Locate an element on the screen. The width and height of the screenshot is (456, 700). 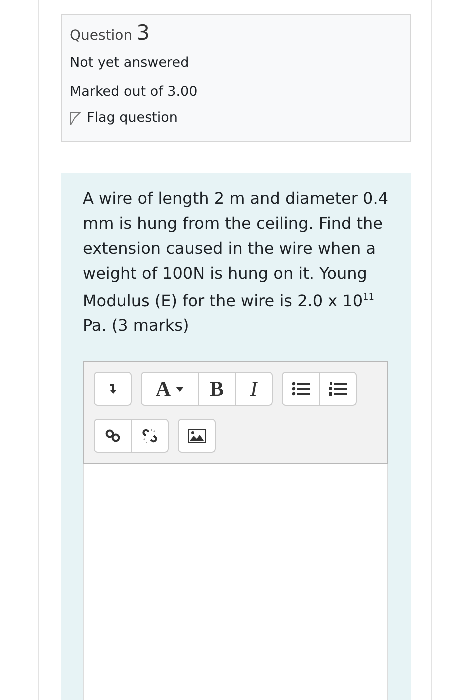
question-text: A wire of length 2 m and diameter 0.4 mm is hung from the ceiling. Find the extension caused in the wire when a weight of 100N is hung on it. Young Modulus (E) for the wire is 2.0 x 10$^{11}$ Pa. (3 marks) is located at coordinates (236, 263).